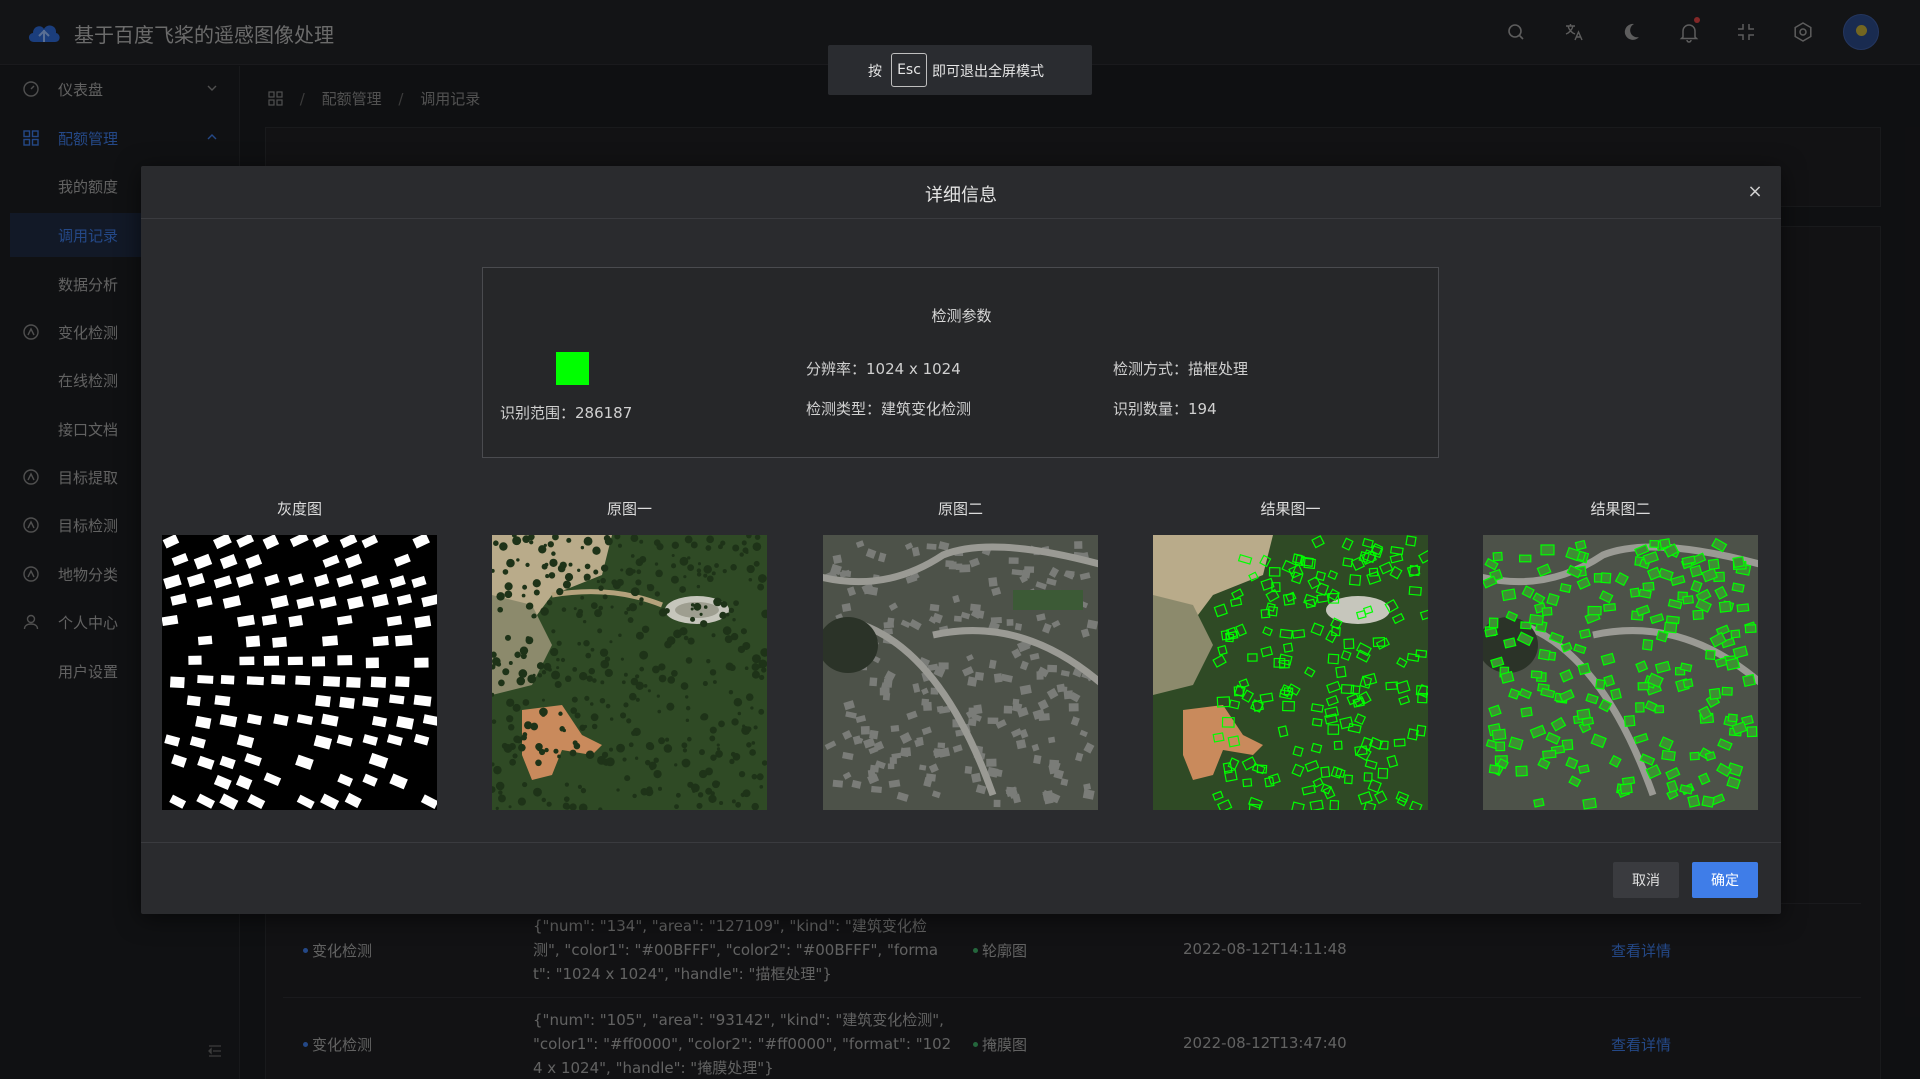 This screenshot has height=1079, width=1920. What do you see at coordinates (629, 509) in the screenshot?
I see `image-label-original-1: 原图一` at bounding box center [629, 509].